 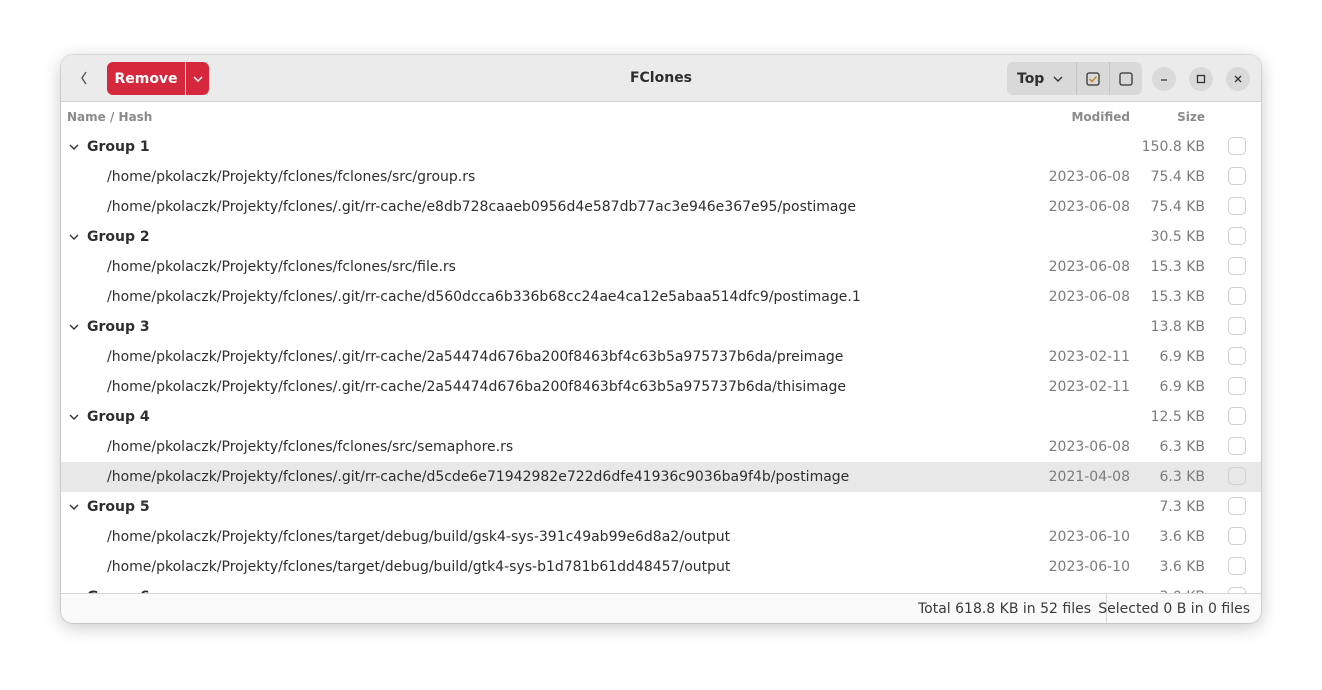 I want to click on modified-date: 2021-04-08, so click(x=1089, y=477).